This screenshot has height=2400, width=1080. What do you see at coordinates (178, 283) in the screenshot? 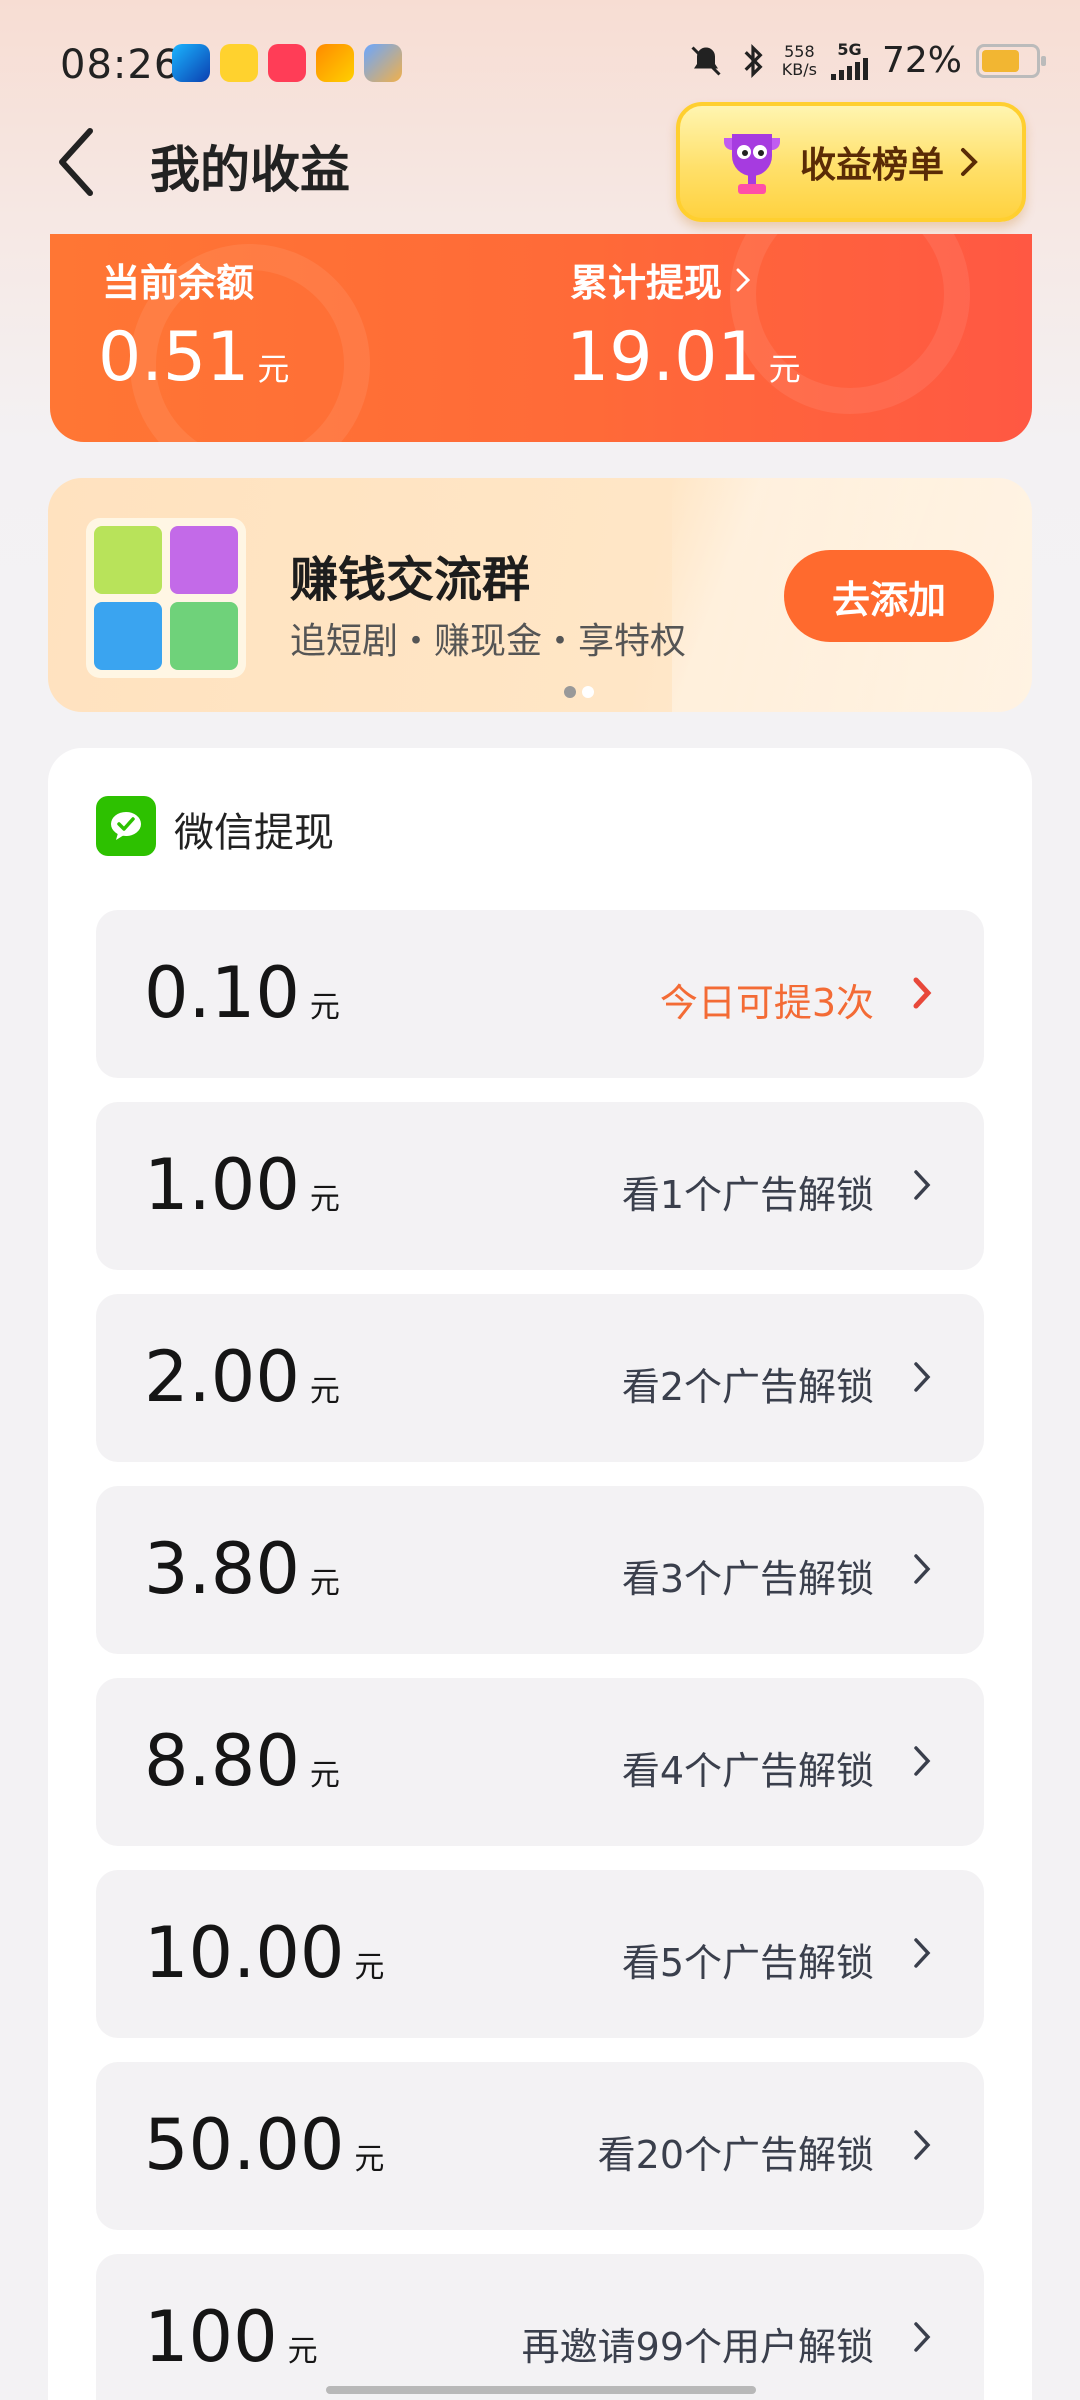
I see `current-balance-label: 当前余额` at bounding box center [178, 283].